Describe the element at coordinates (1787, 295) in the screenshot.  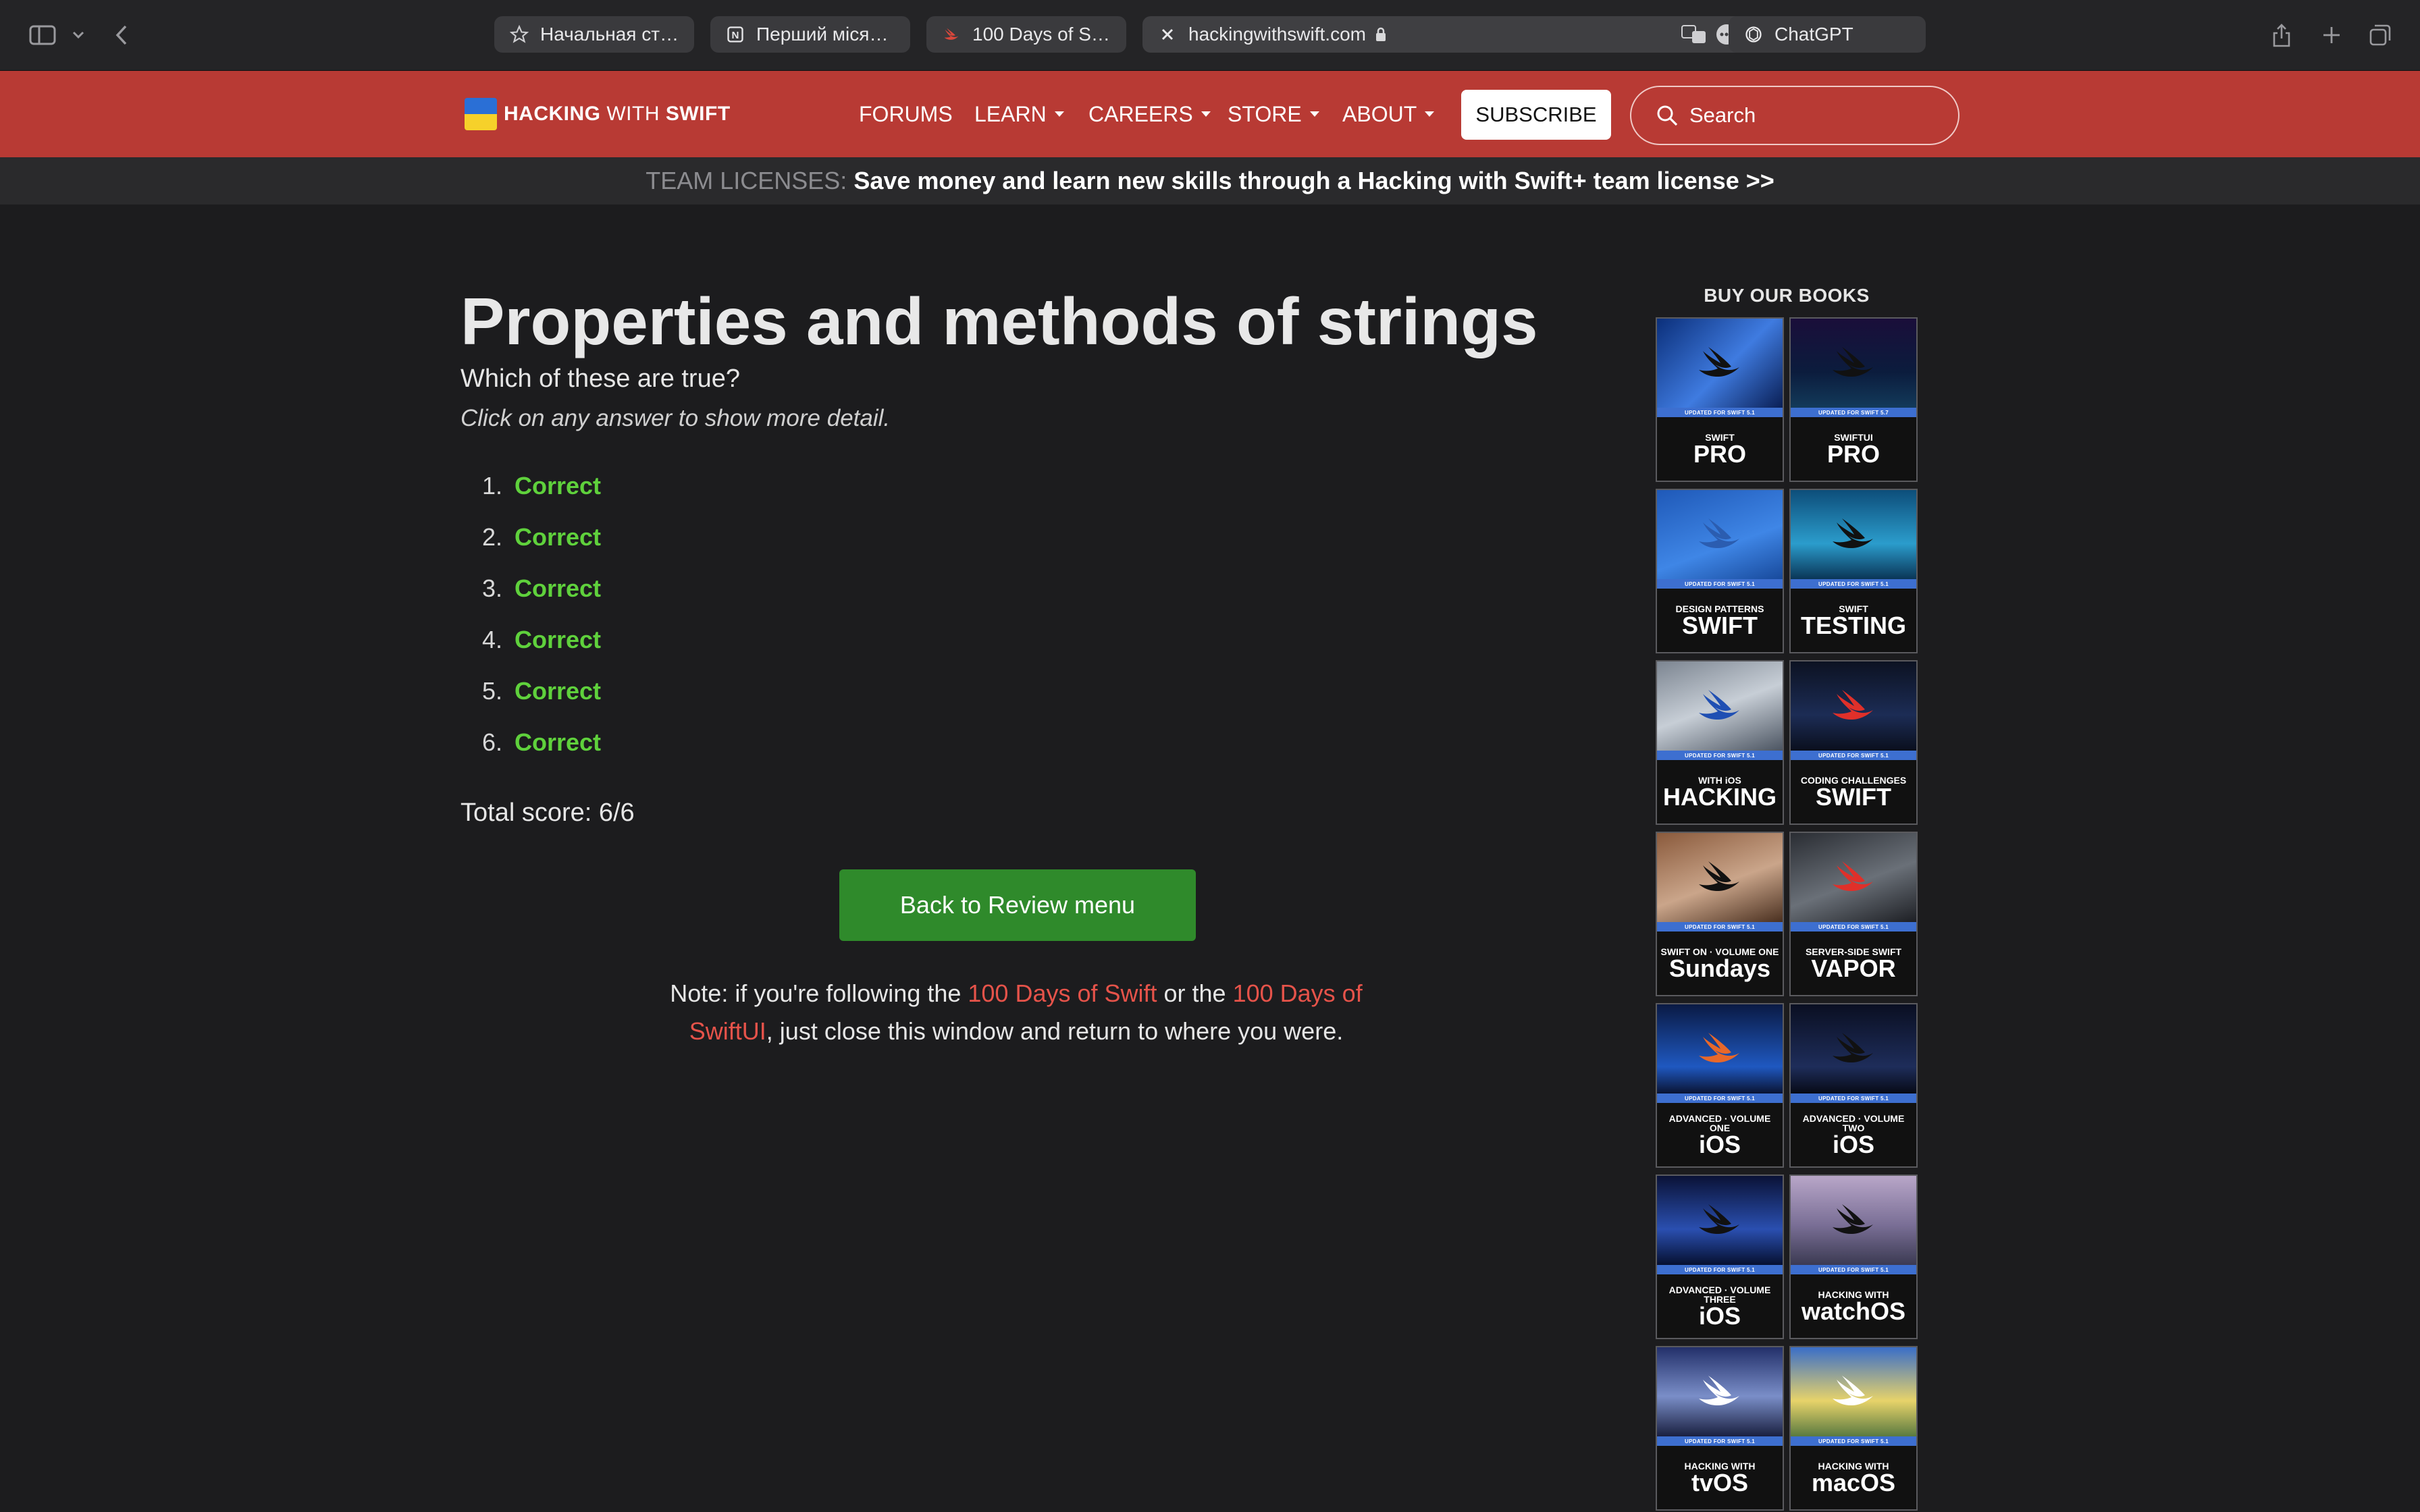
I see `books-heading: BUY OUR BOOKS` at that location.